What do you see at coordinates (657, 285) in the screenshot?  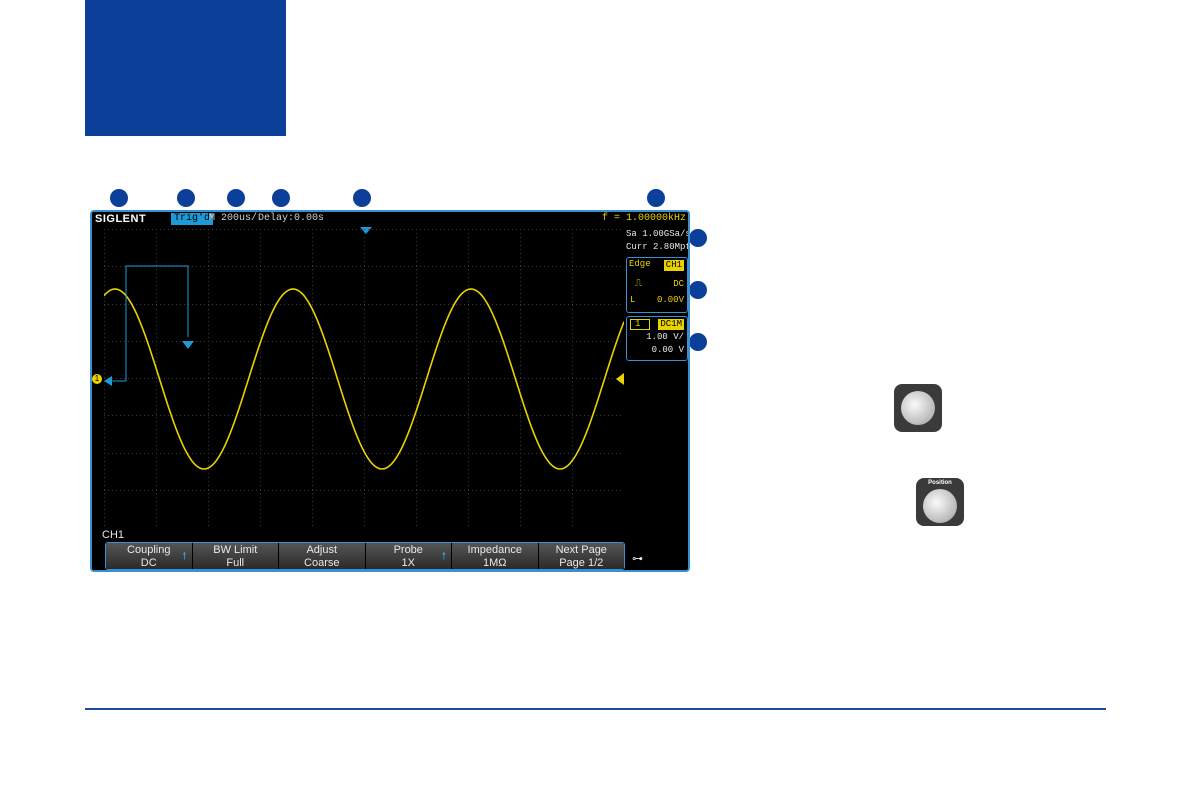 I see `trigger-settings-box: Edge CH1 ⎍ DC L 0.00V` at bounding box center [657, 285].